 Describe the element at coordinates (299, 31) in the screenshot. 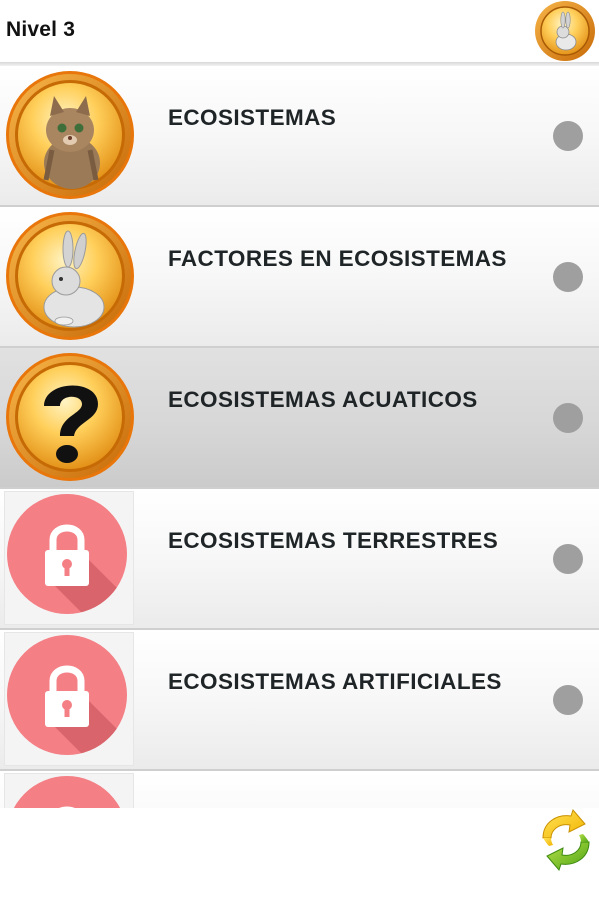

I see `top-bar: Nivel 3` at that location.